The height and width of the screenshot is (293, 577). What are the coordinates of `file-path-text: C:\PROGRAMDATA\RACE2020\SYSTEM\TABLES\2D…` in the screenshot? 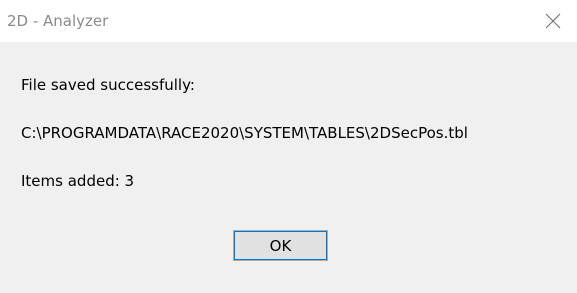 It's located at (244, 133).